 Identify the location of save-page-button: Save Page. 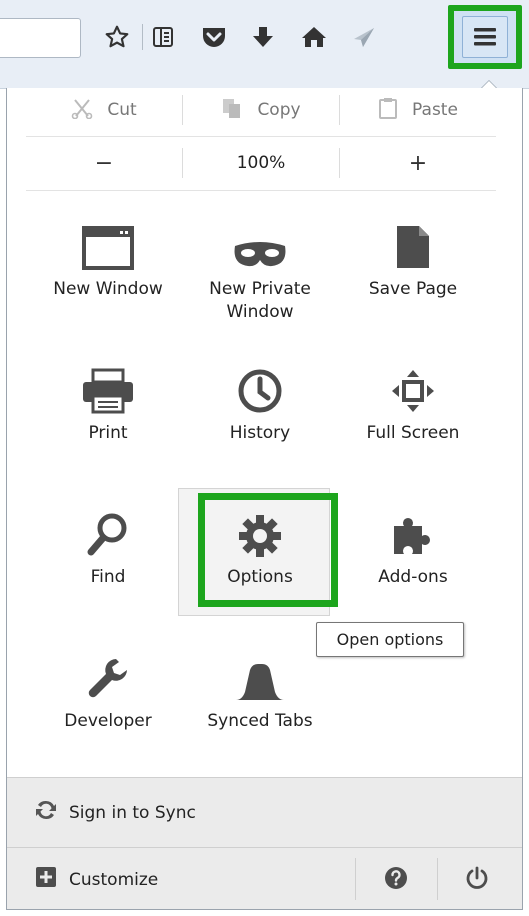
(413, 269).